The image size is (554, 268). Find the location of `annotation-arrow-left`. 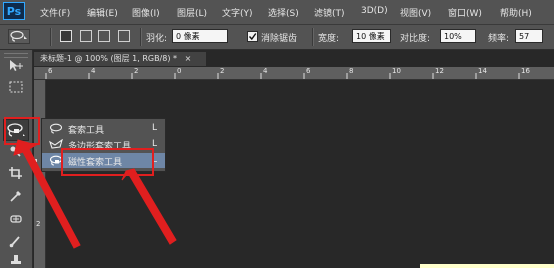

annotation-arrow-left is located at coordinates (47, 194).